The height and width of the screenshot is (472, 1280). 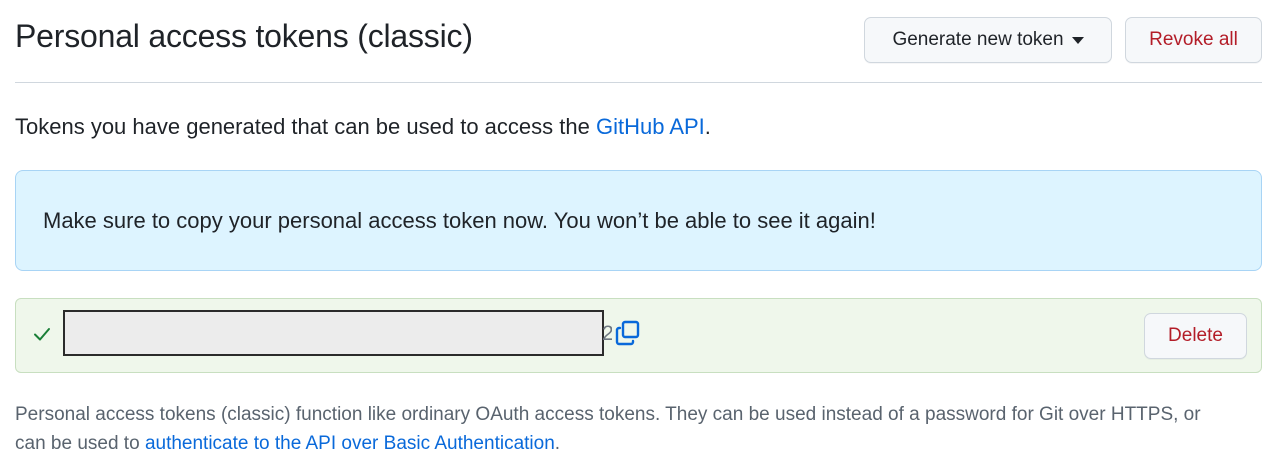 What do you see at coordinates (1195, 336) in the screenshot?
I see `delete-token-button: Delete` at bounding box center [1195, 336].